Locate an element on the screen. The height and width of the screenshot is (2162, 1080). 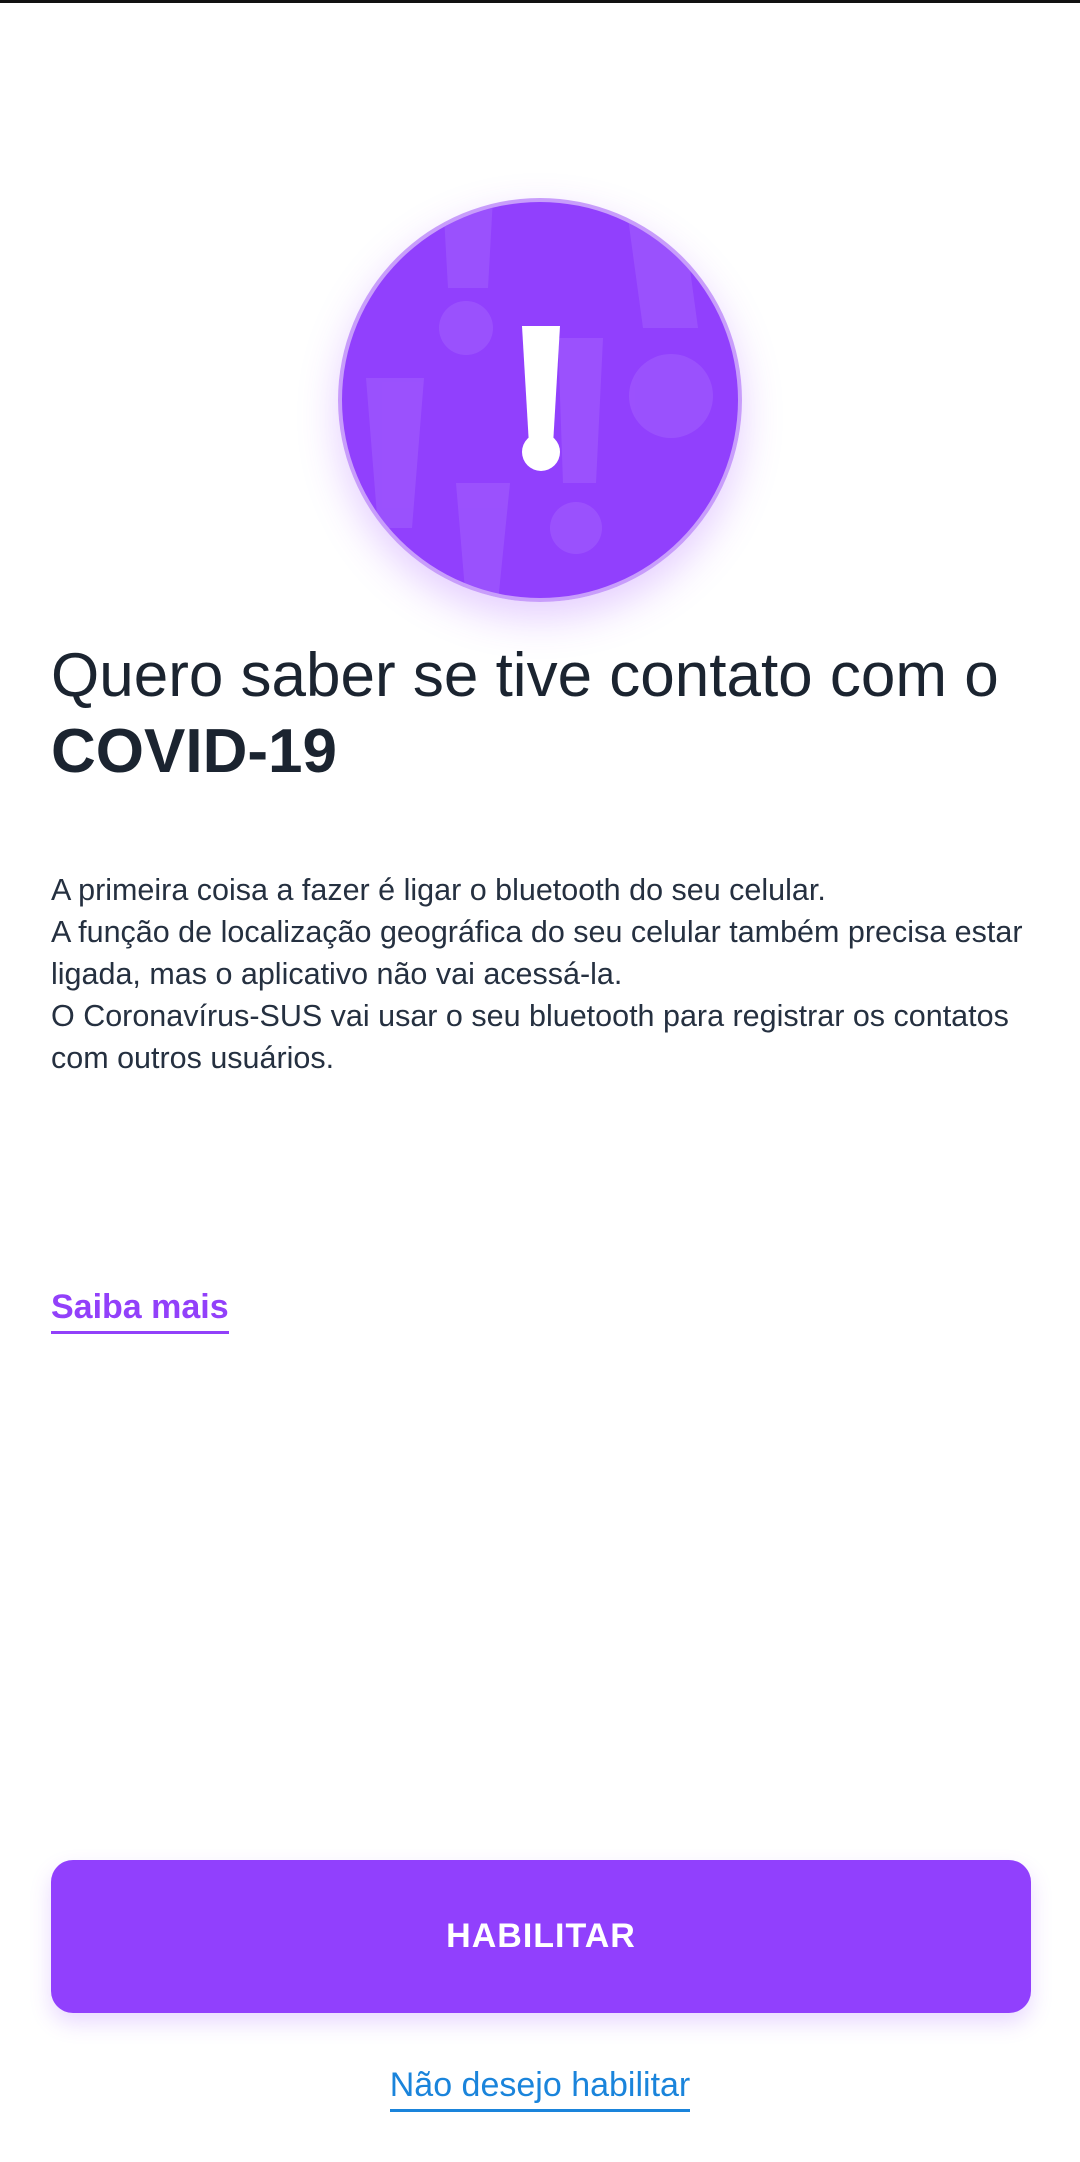
decline-link-container: Não desejo habilitar is located at coordinates (540, 2087).